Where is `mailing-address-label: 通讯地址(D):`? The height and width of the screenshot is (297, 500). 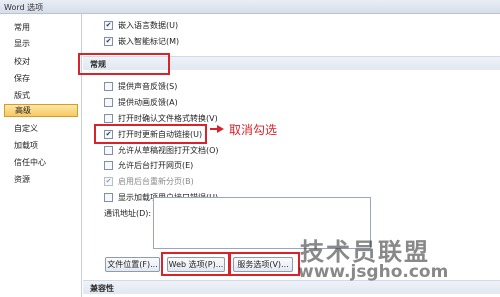 mailing-address-label: 通讯地址(D): is located at coordinates (128, 213).